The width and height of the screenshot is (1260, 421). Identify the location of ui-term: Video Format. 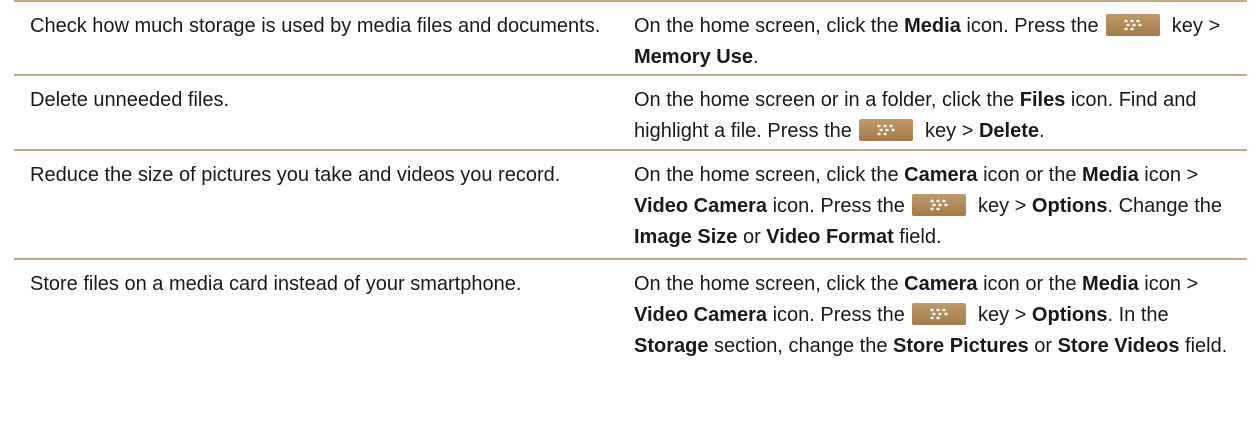
(830, 237).